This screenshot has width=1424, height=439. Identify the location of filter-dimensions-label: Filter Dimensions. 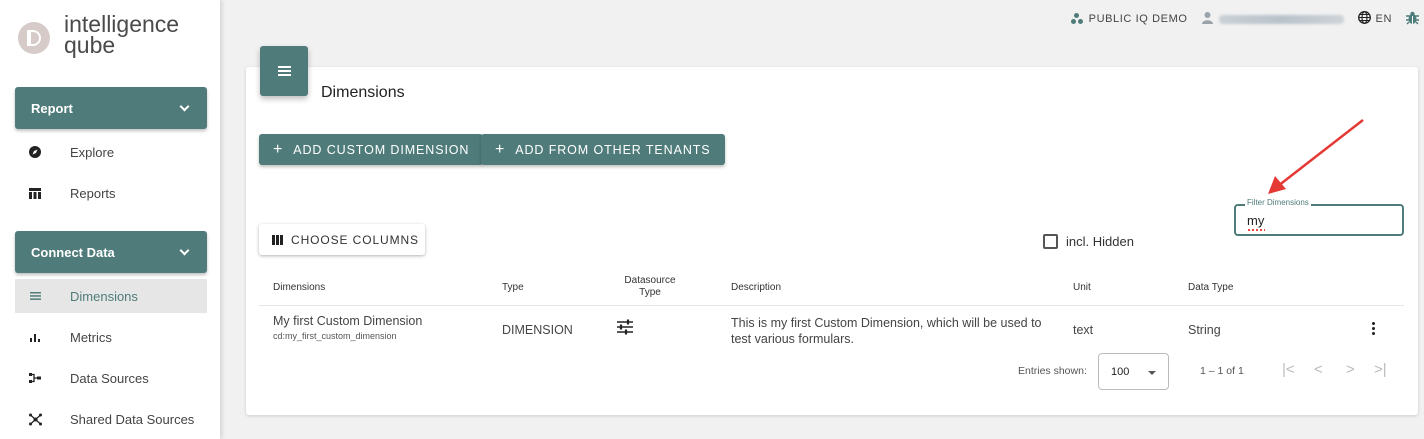
(1278, 202).